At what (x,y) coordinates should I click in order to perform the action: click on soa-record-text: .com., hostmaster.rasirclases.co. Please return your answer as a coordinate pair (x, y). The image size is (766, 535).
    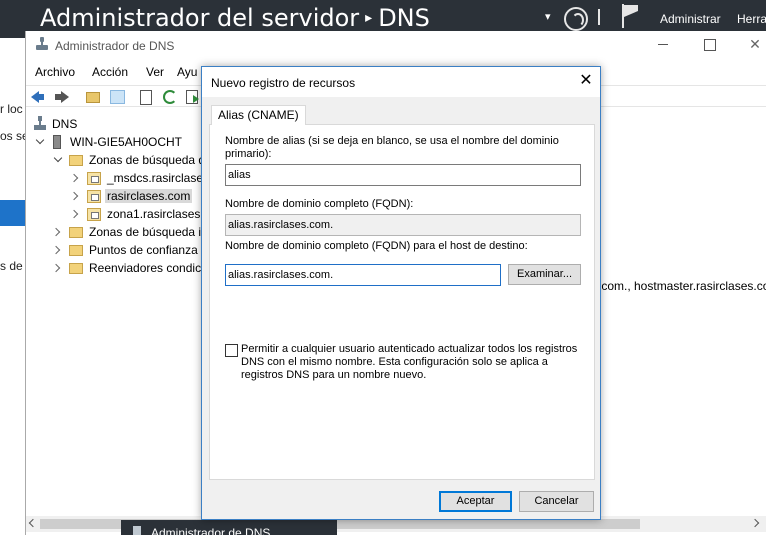
    Looking at the image, I should click on (682, 286).